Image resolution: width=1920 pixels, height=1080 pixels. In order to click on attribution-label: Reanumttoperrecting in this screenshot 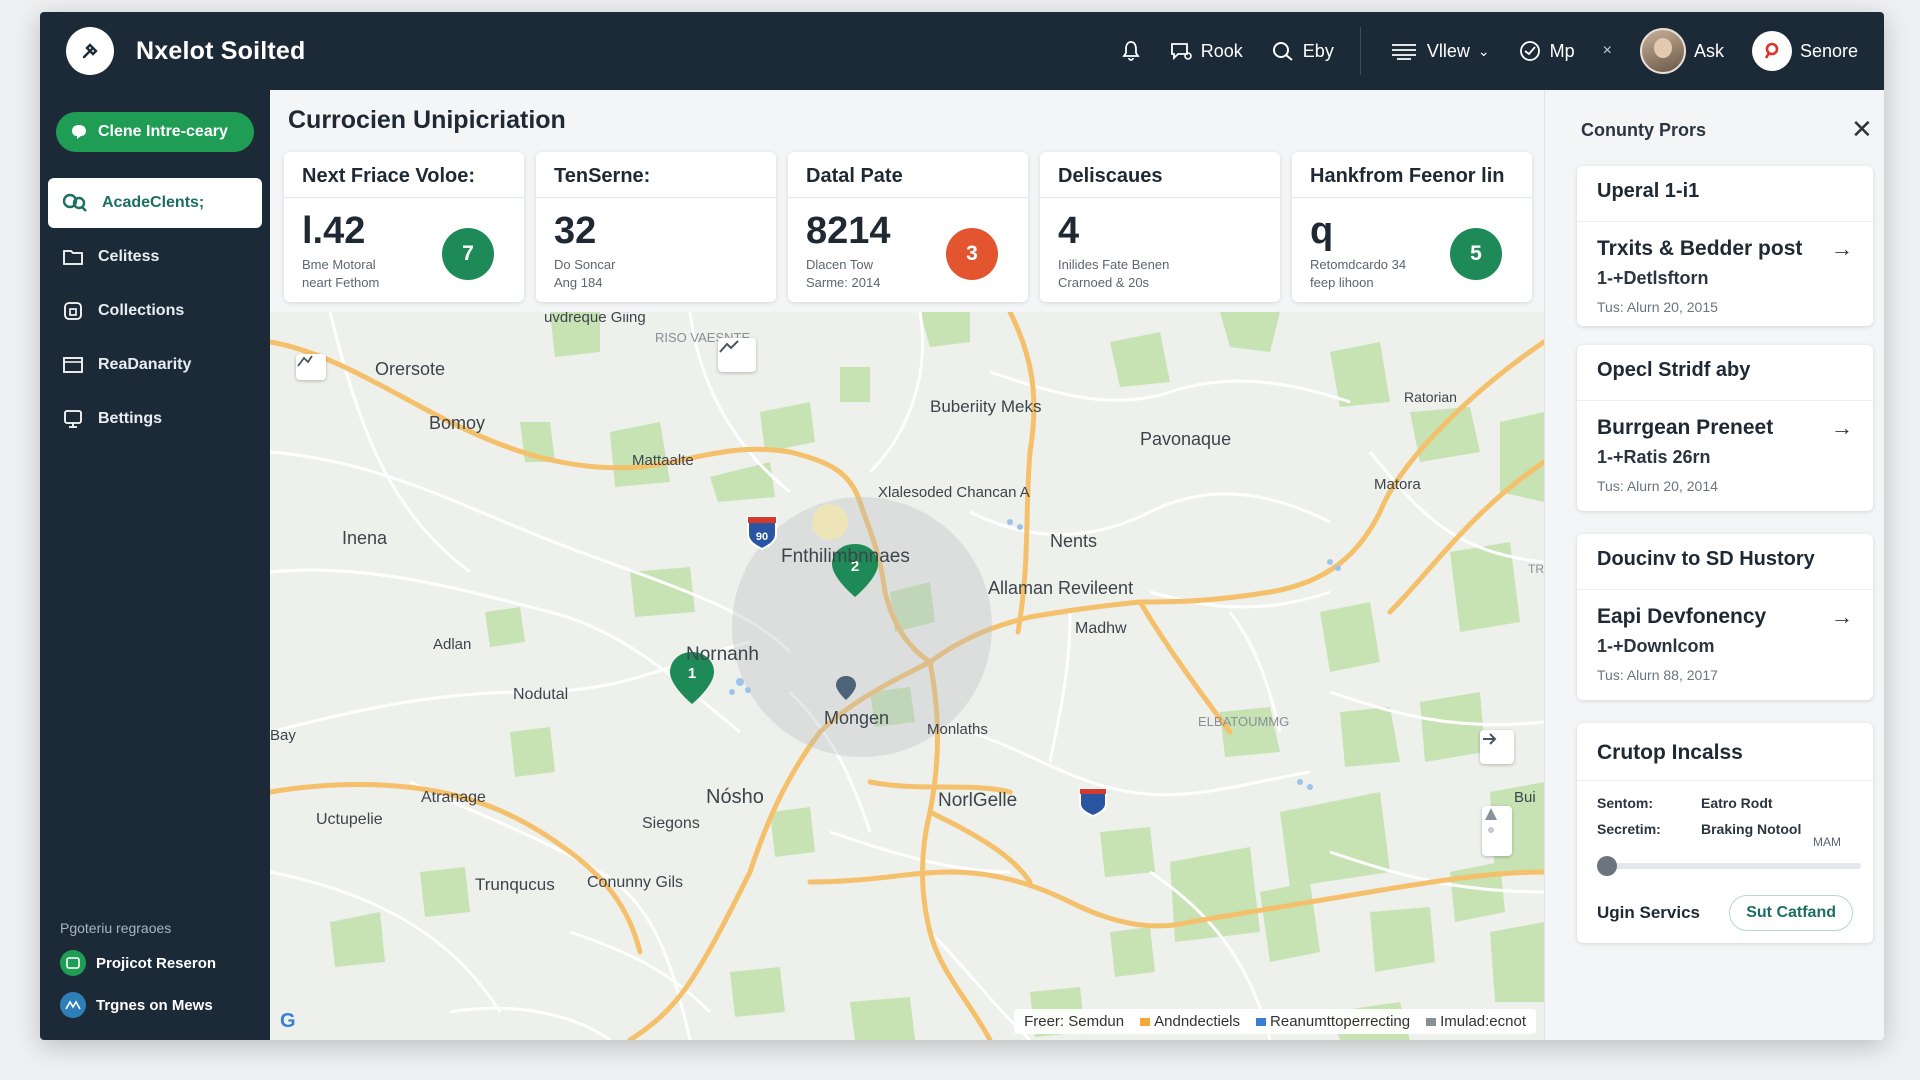, I will do `click(1340, 1021)`.